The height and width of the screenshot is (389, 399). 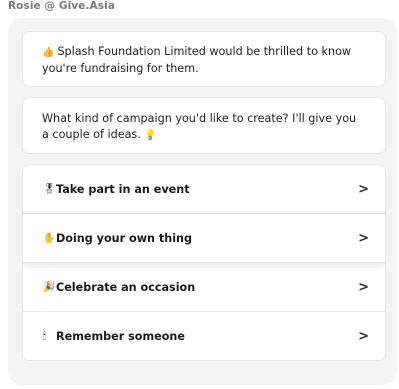 I want to click on option-label: Doing your own thing, so click(x=124, y=238).